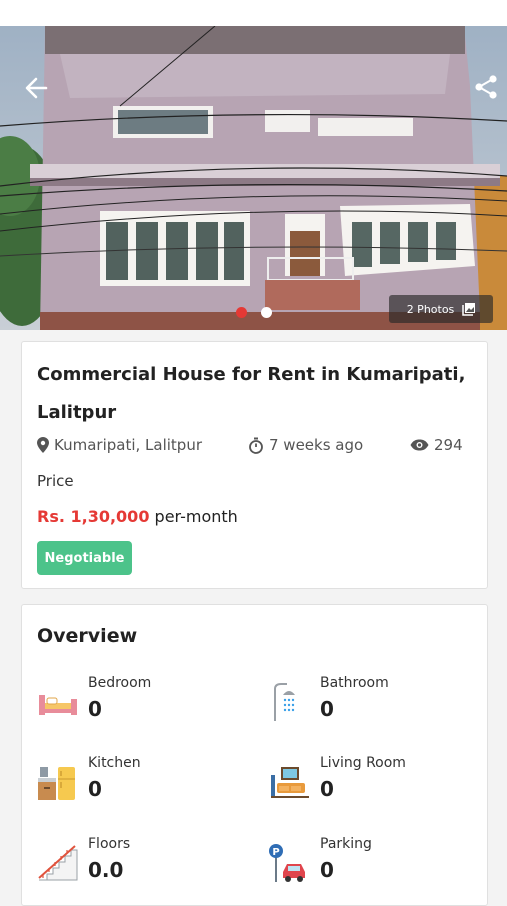 This screenshot has height=906, width=507. I want to click on price-amount: Rs. 1,30,000, so click(93, 516).